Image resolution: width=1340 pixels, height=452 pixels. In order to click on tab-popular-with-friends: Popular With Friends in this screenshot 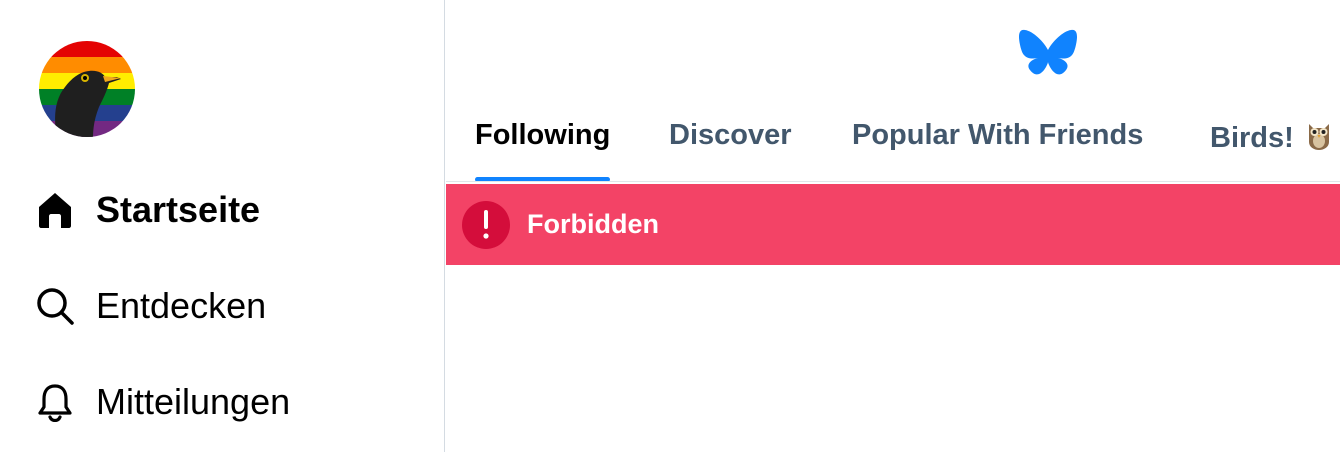, I will do `click(998, 138)`.